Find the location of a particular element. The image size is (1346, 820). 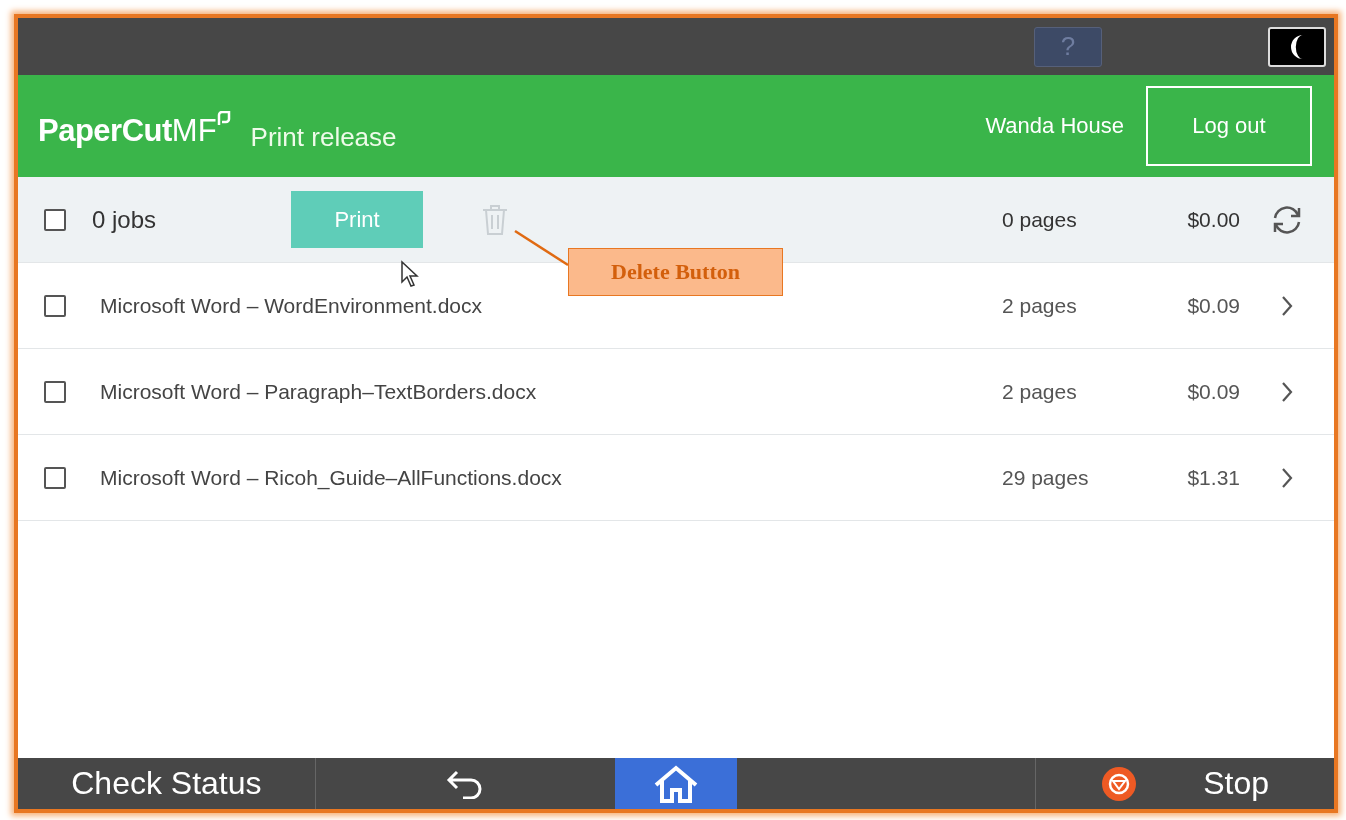

moon-icon is located at coordinates (1297, 46).